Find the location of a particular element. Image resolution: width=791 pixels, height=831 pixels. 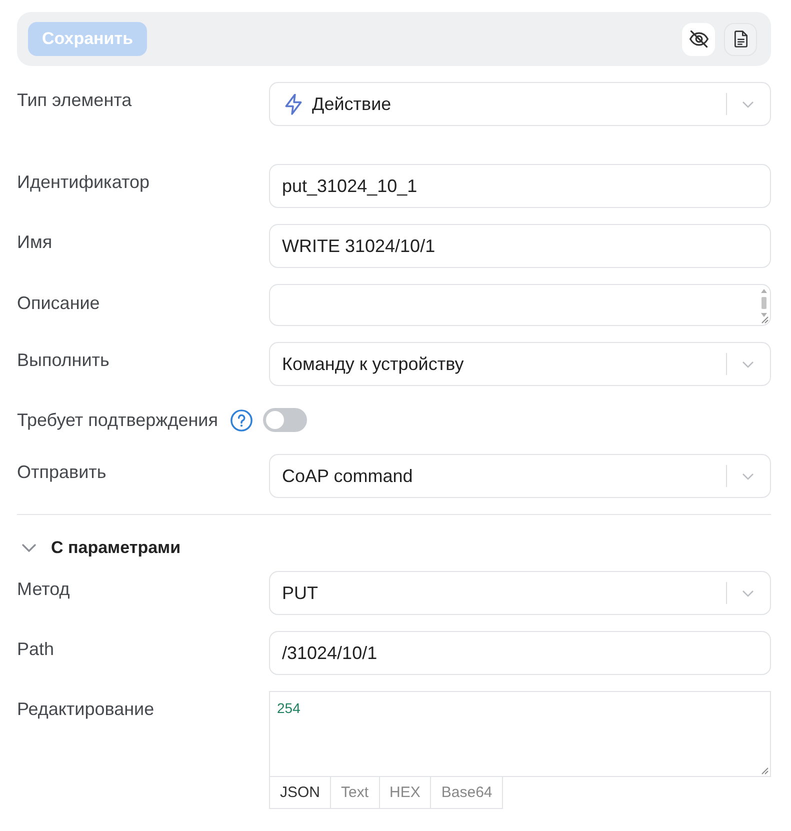

dropdown: CoAP command is located at coordinates (520, 476).